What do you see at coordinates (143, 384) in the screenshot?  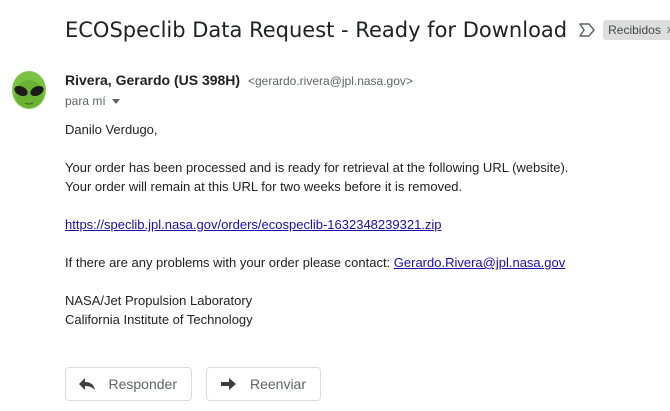 I see `reply-button-label: Responder` at bounding box center [143, 384].